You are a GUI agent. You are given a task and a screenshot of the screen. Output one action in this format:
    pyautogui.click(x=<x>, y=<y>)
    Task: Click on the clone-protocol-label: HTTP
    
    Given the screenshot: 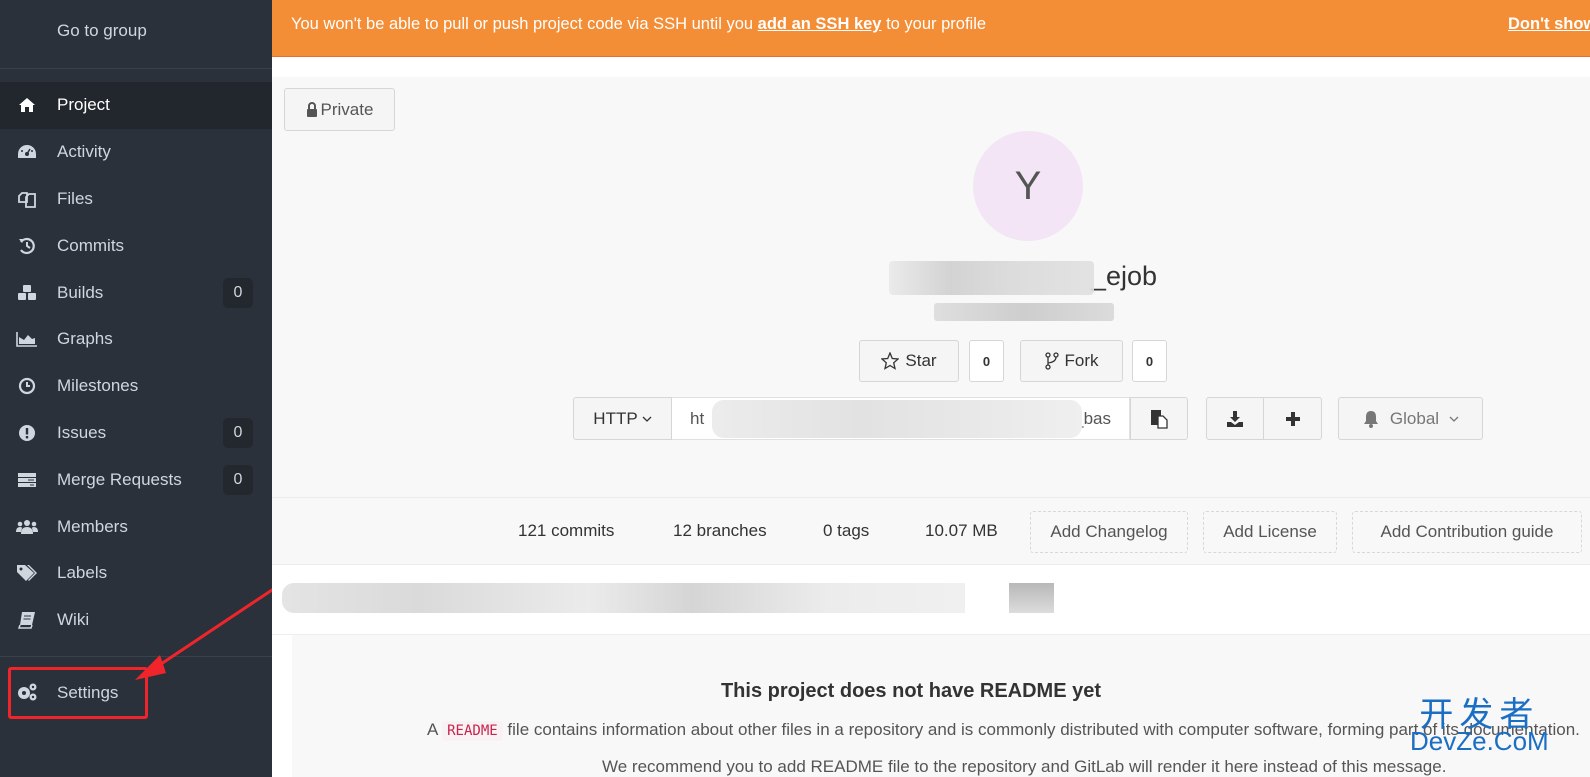 What is the action you would take?
    pyautogui.click(x=615, y=418)
    